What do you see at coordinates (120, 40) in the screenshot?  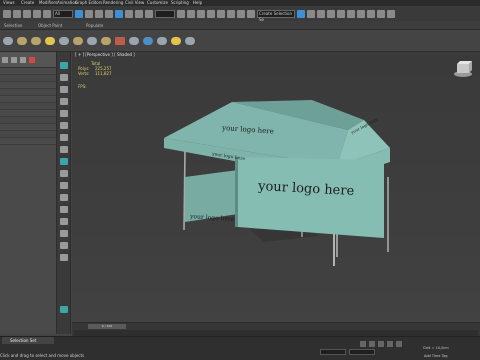 I see `display-xrefs-icon` at bounding box center [120, 40].